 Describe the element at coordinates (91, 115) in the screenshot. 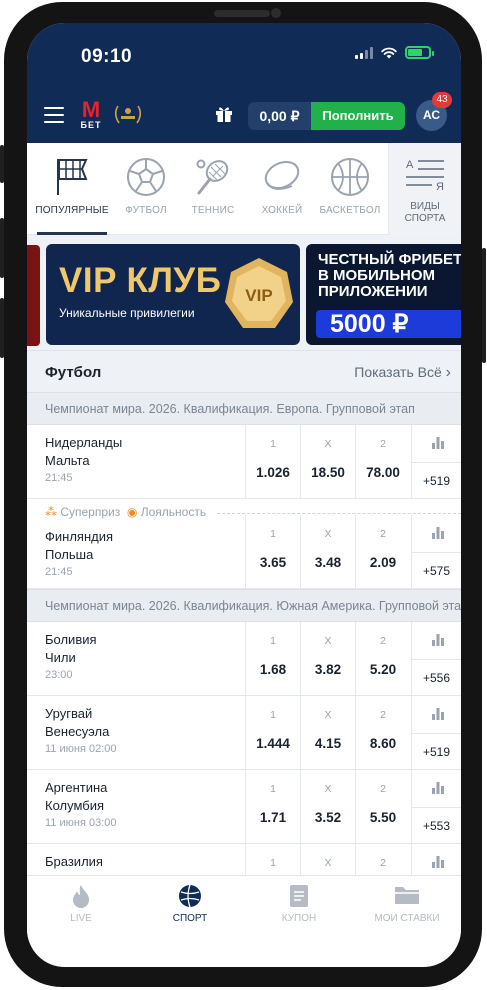

I see `logo: М БЕТ` at that location.